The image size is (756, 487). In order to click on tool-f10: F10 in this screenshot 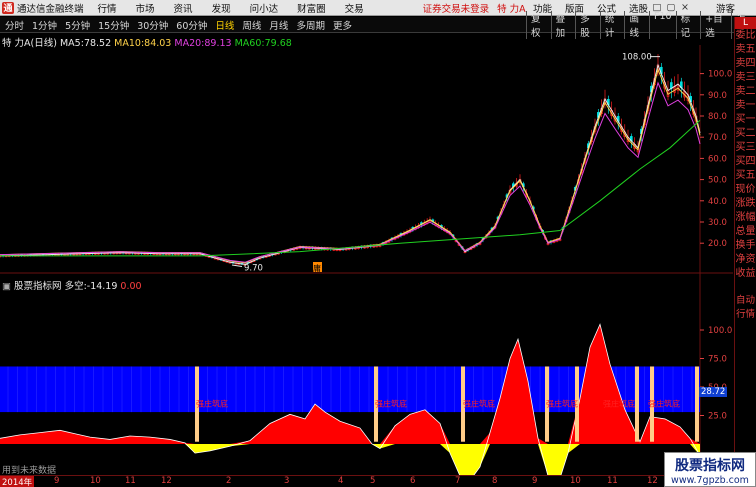, I will do `click(662, 24)`.